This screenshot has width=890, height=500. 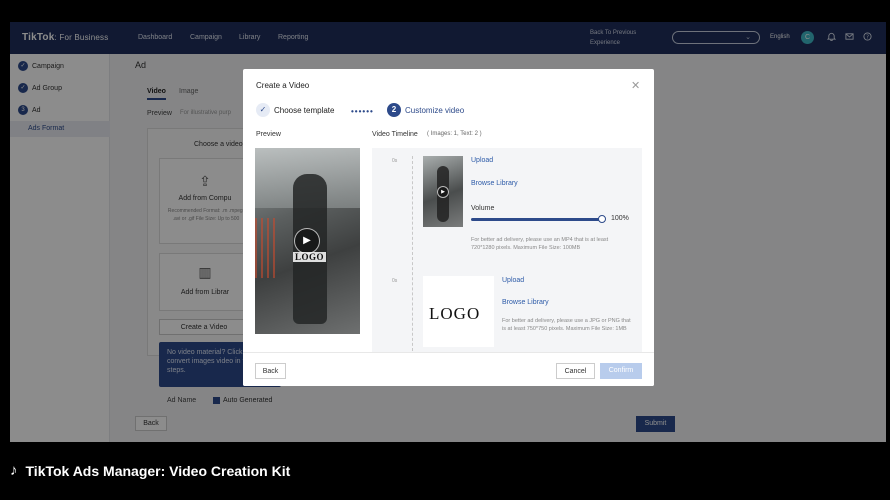 I want to click on preview-fence, so click(x=267, y=248).